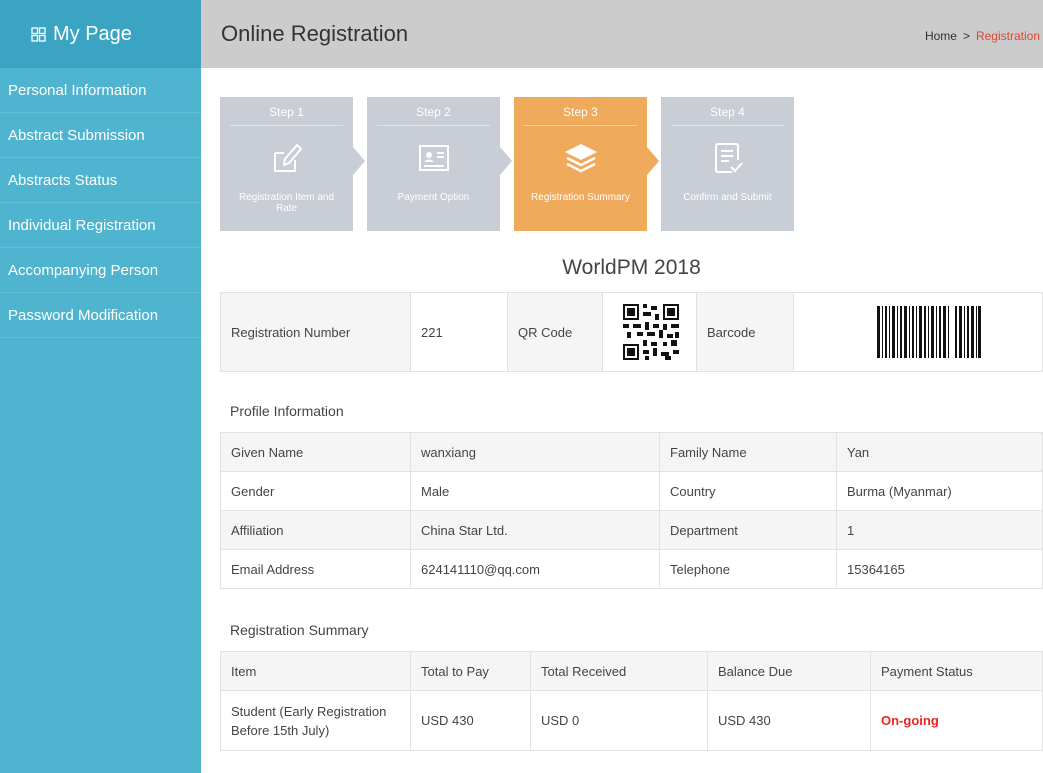  I want to click on profile-label: Gender, so click(315, 491).